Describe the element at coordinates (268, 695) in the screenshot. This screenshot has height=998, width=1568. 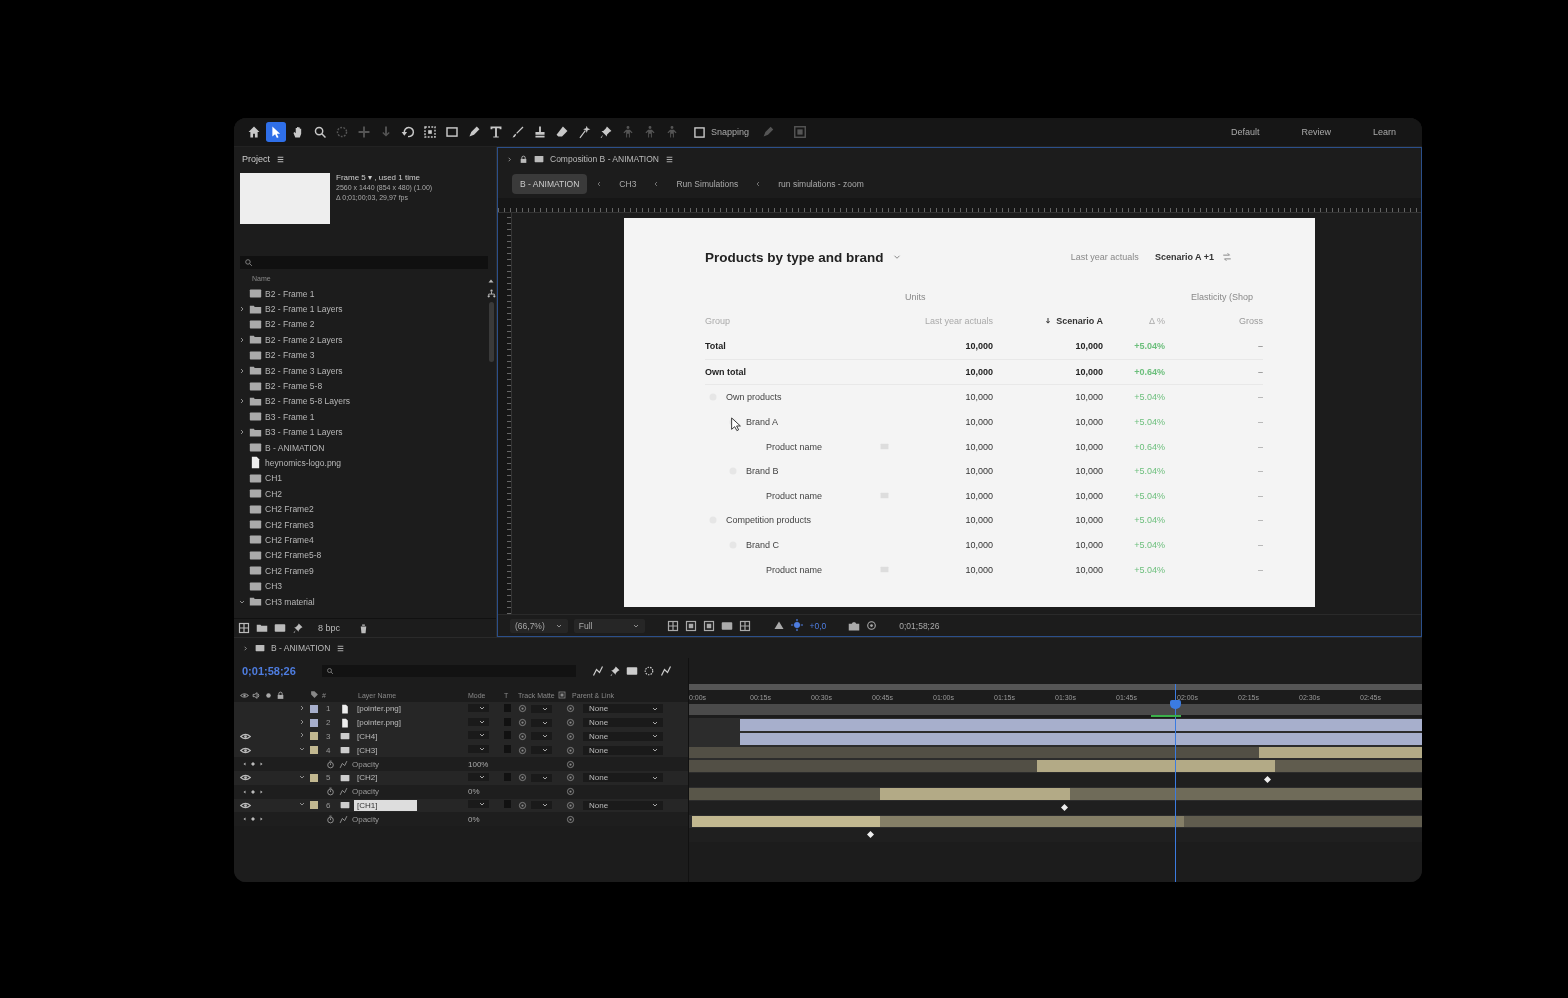
I see `solo-icon` at that location.